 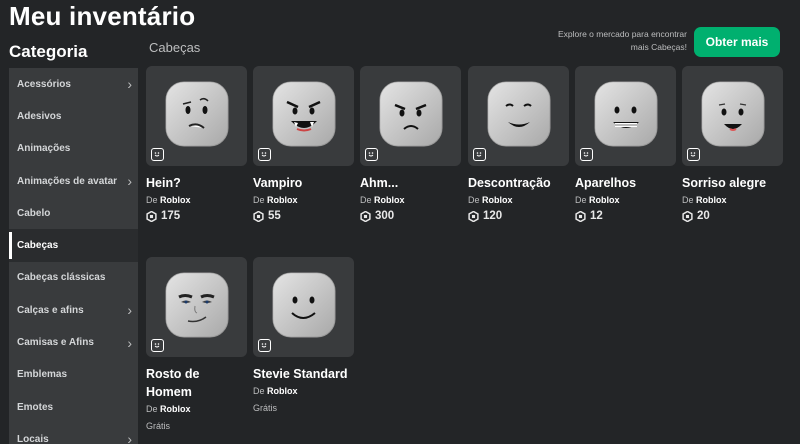 I want to click on sidebar-item: Animações, so click(x=73, y=149).